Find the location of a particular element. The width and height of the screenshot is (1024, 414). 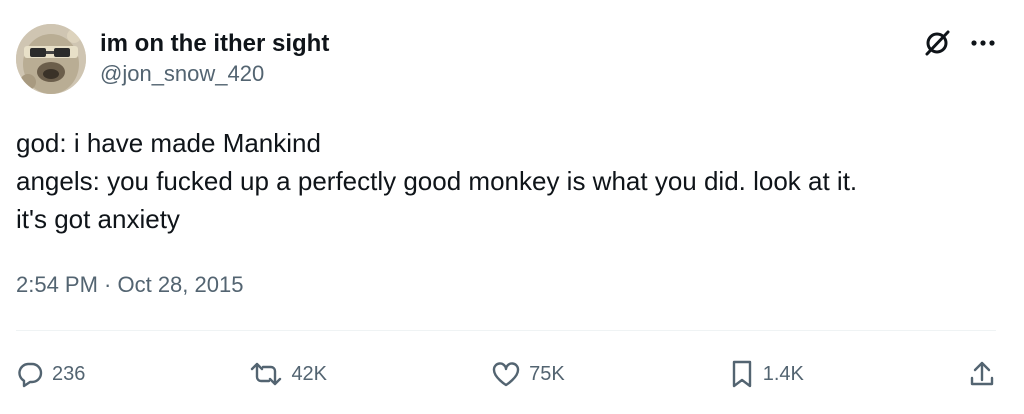

avatar-image-icon is located at coordinates (51, 59).